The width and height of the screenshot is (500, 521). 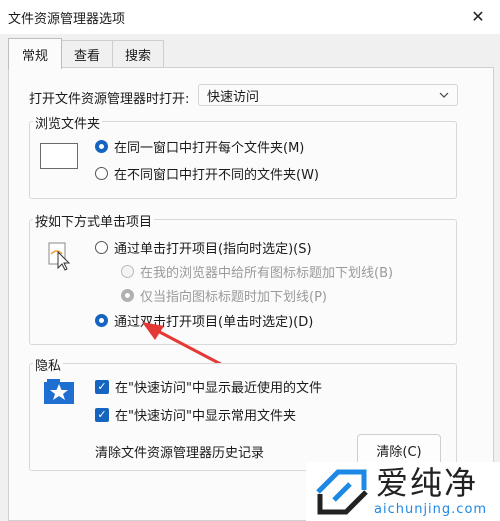 What do you see at coordinates (127, 271) in the screenshot?
I see `radio-underline-all-dot` at bounding box center [127, 271].